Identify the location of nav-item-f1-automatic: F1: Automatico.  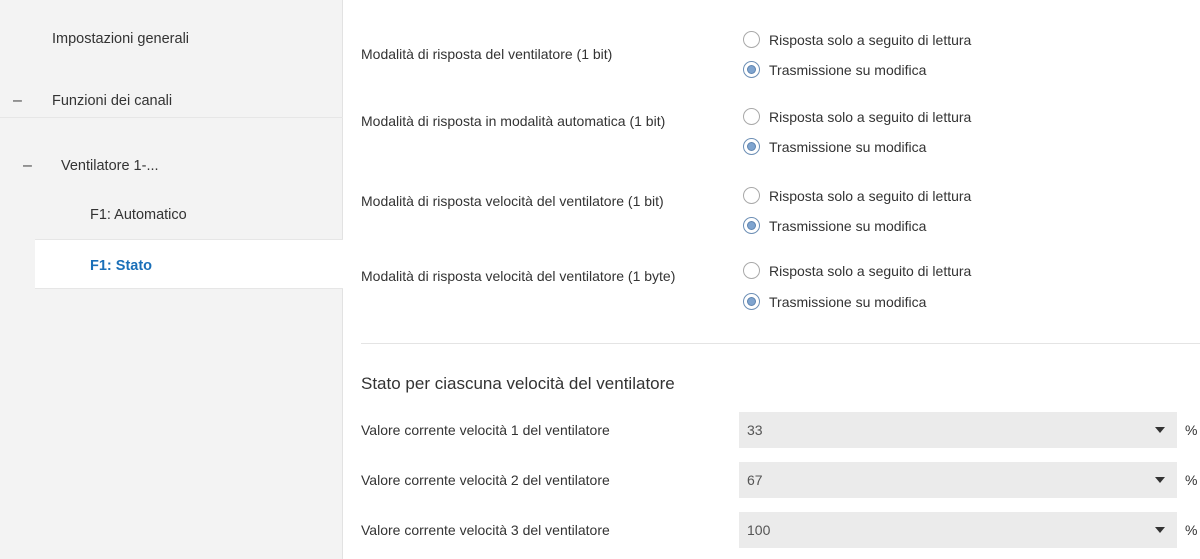
(138, 215).